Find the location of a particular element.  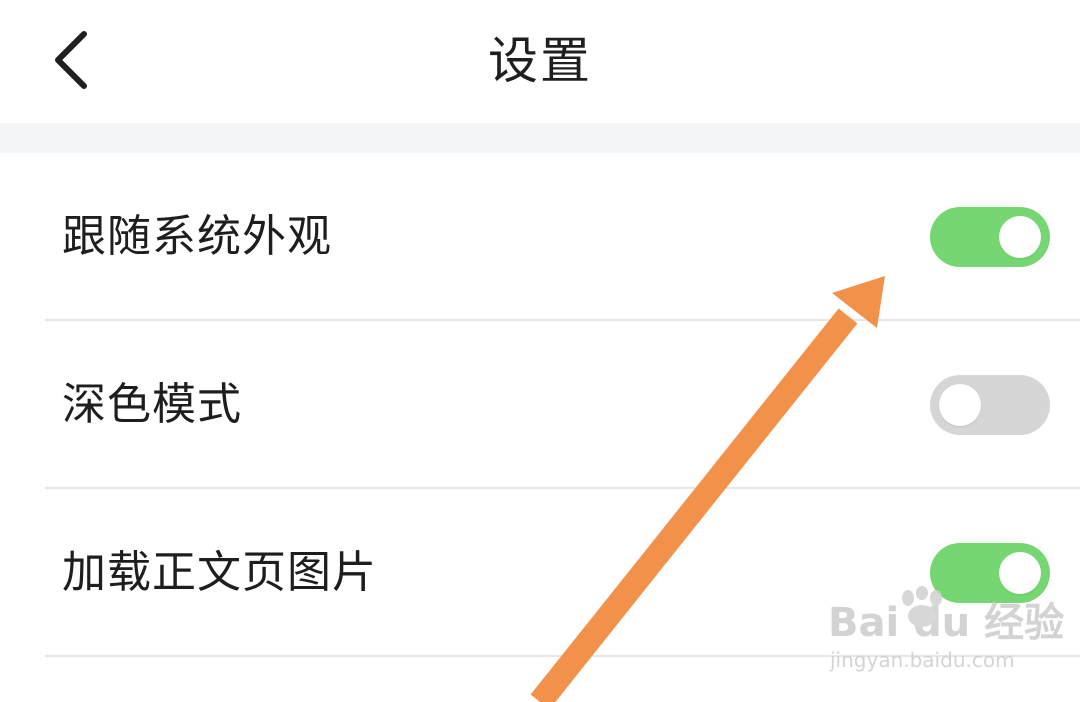

setting-label: 深色模式 is located at coordinates (152, 404).